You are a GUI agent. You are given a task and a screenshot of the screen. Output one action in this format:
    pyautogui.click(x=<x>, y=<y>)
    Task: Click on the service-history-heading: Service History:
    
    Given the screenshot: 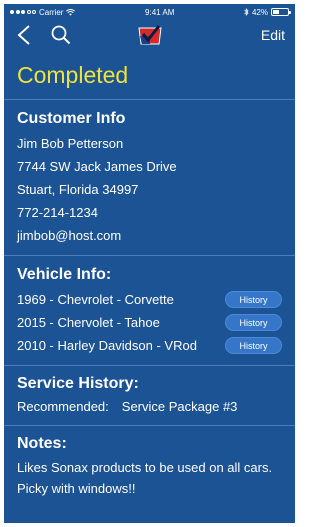 What is the action you would take?
    pyautogui.click(x=78, y=383)
    